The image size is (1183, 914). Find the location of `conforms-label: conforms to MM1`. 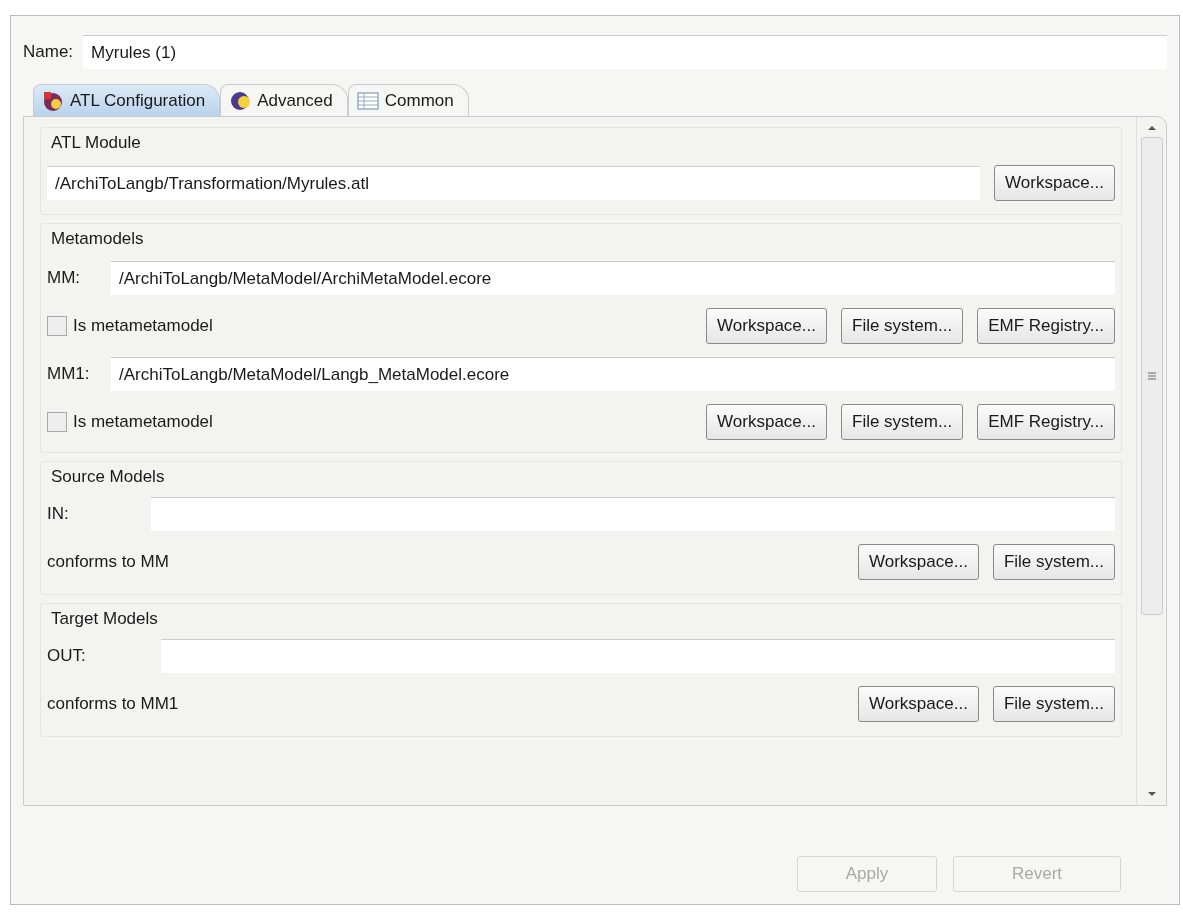

conforms-label: conforms to MM1 is located at coordinates (113, 704).